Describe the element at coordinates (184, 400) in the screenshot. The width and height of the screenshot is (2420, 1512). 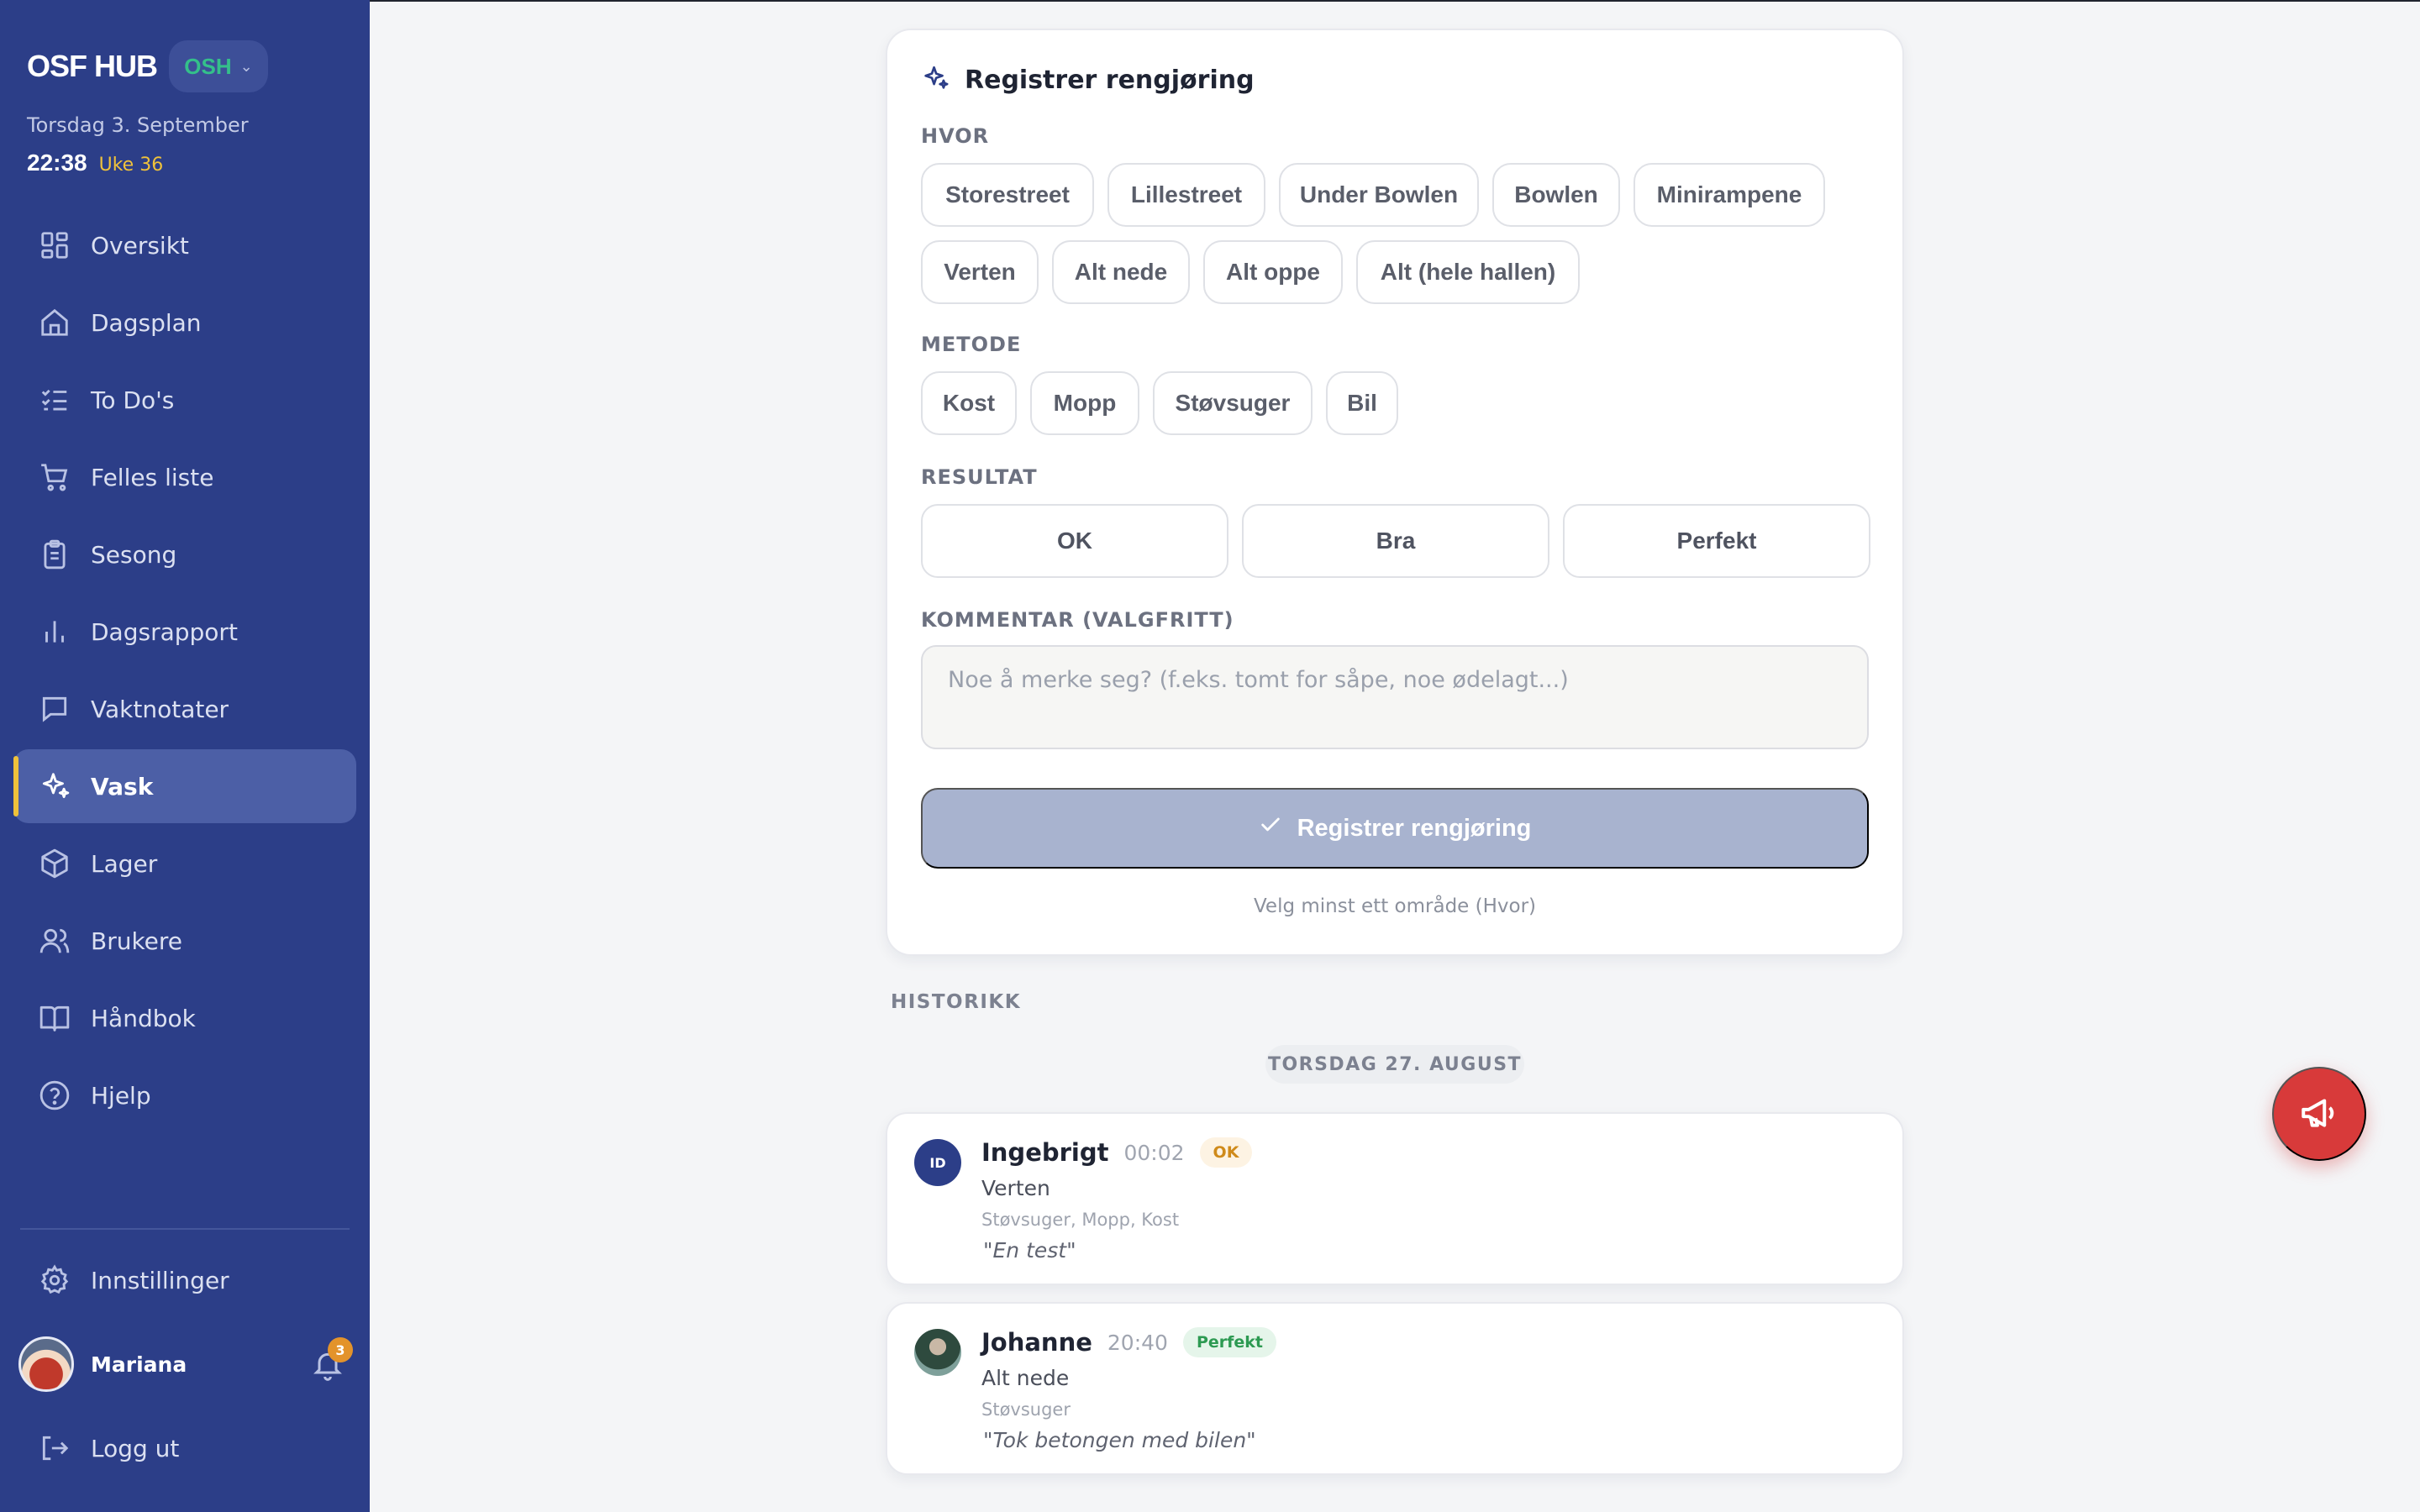
I see `sidebar-item-todos: To Do's` at that location.